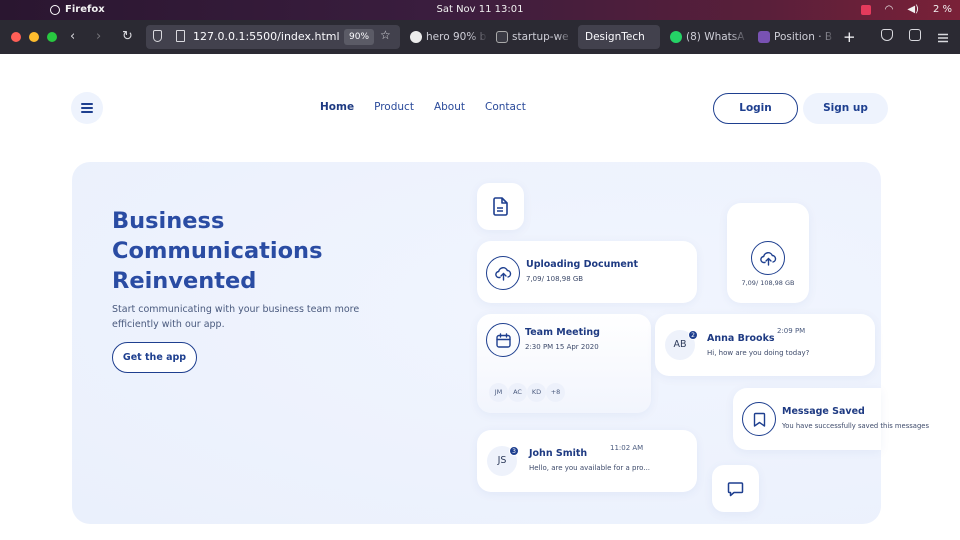 The width and height of the screenshot is (960, 540). I want to click on hero-title: Business Communications Reinvented, so click(232, 251).